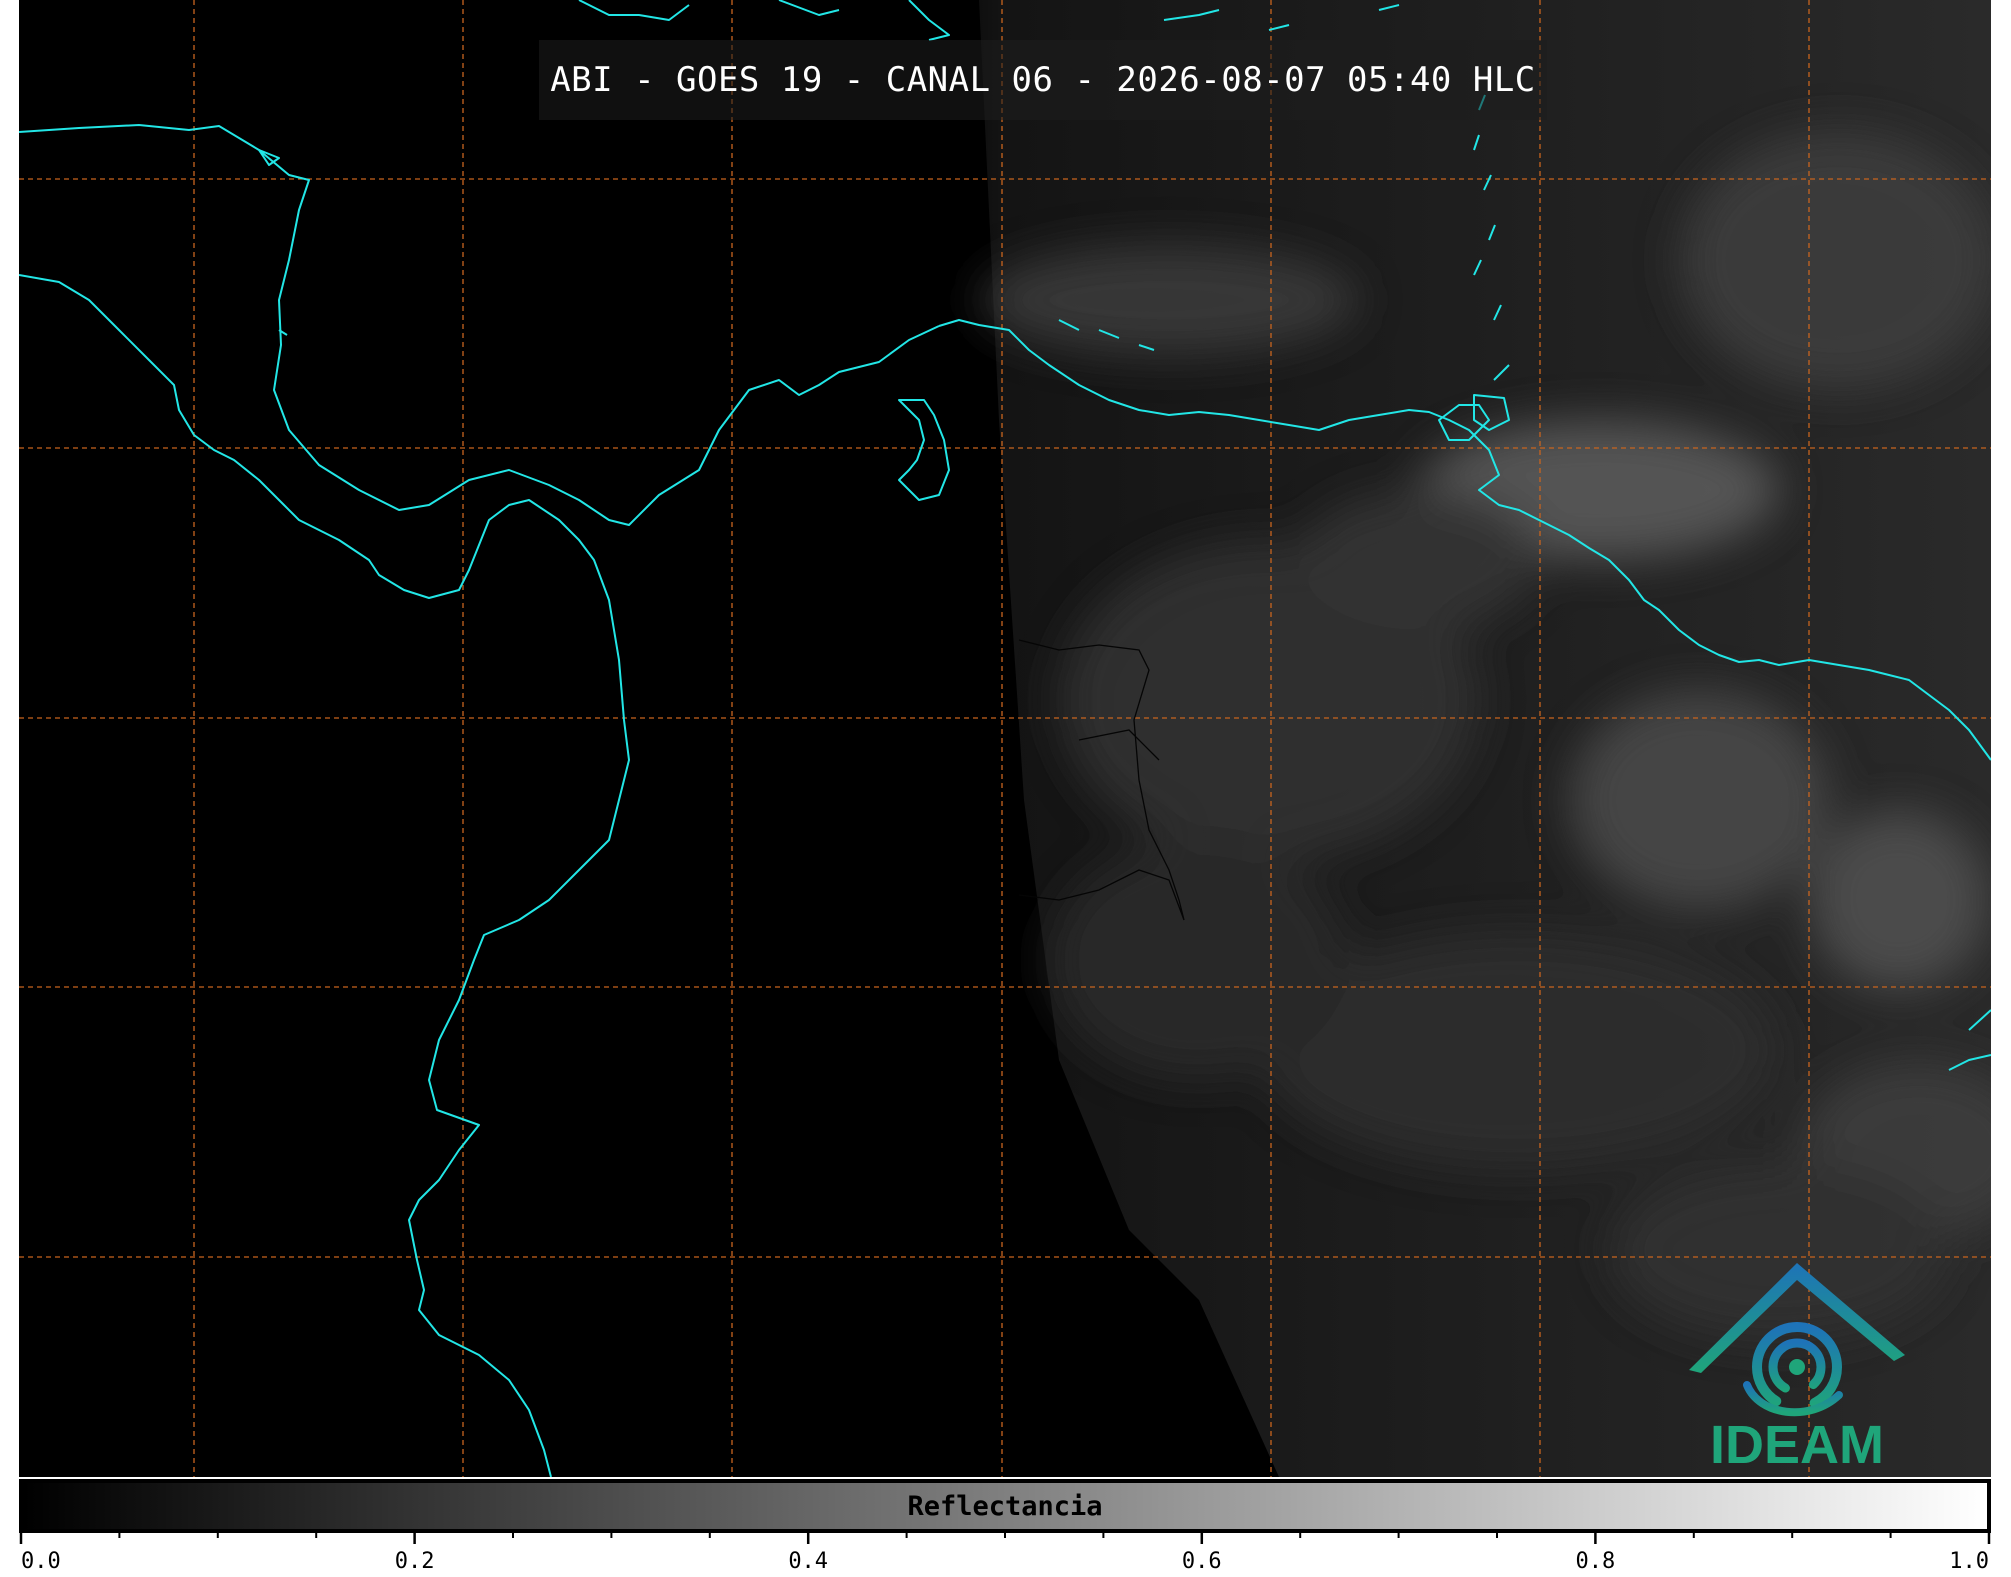 Image resolution: width=2011 pixels, height=1577 pixels. Describe the element at coordinates (1596, 1561) in the screenshot. I see `colorbar-tick-label: 0.8` at that location.